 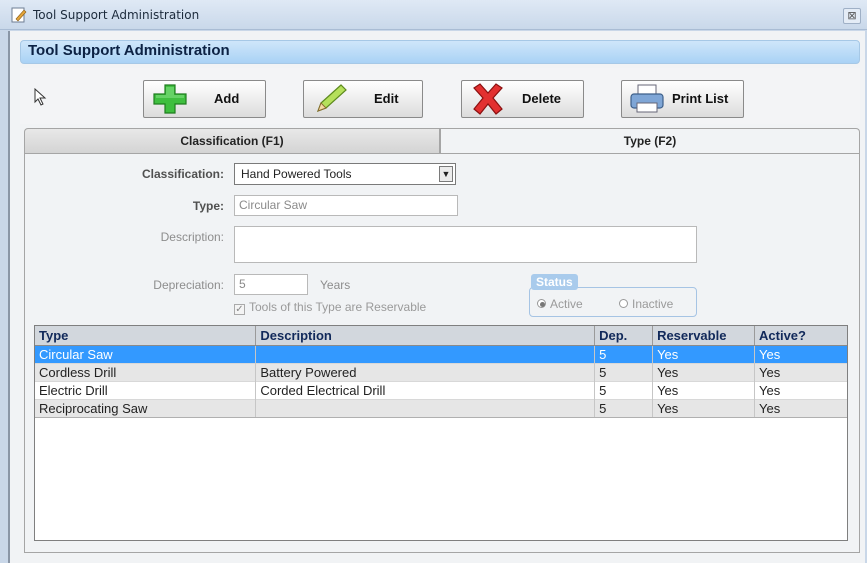 What do you see at coordinates (19, 15) in the screenshot?
I see `app-icon` at bounding box center [19, 15].